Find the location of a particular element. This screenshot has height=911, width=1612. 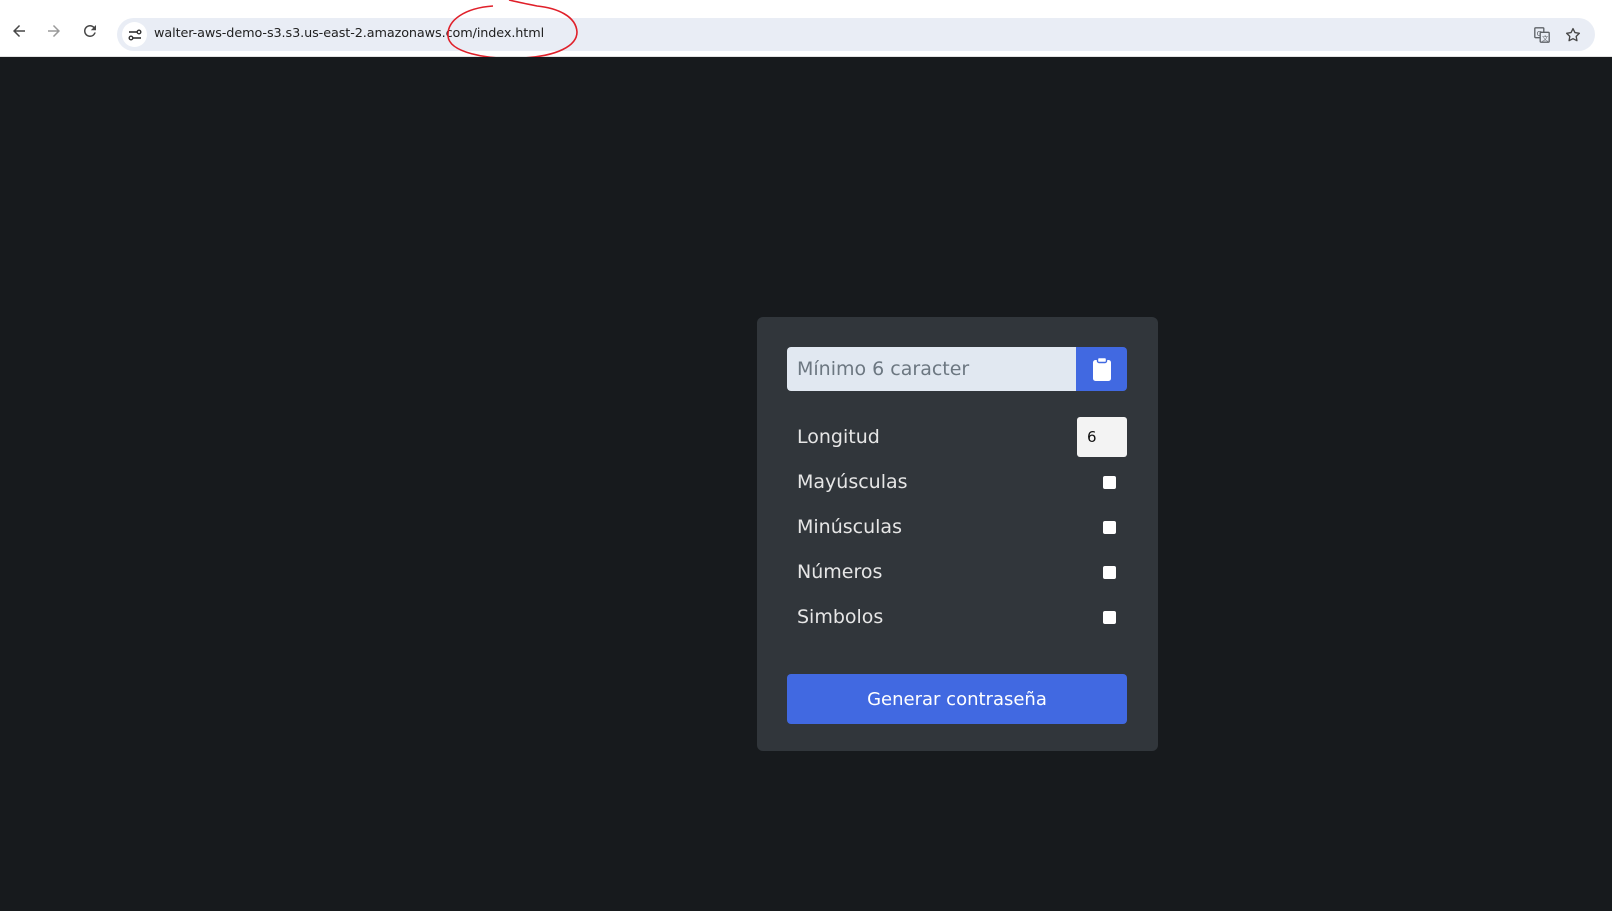

translate-icon: G 文 is located at coordinates (1542, 35).